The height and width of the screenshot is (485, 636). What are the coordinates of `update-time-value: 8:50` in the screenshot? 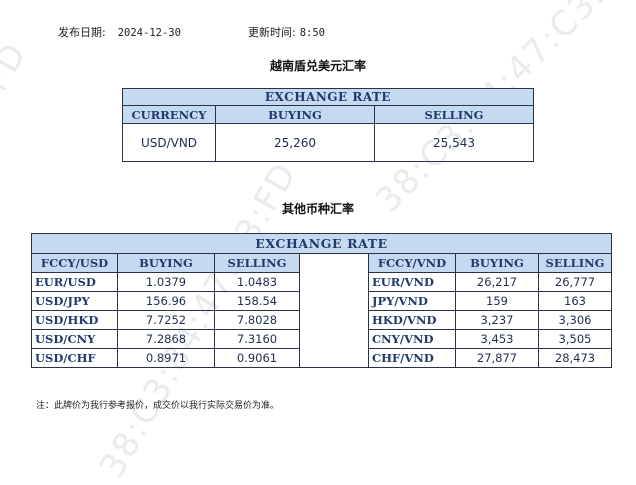 It's located at (312, 33).